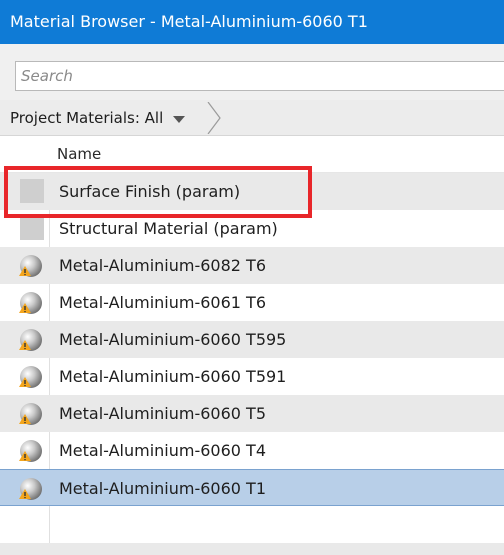  What do you see at coordinates (173, 376) in the screenshot?
I see `material-name: Metal-Aluminium-6060 T591` at bounding box center [173, 376].